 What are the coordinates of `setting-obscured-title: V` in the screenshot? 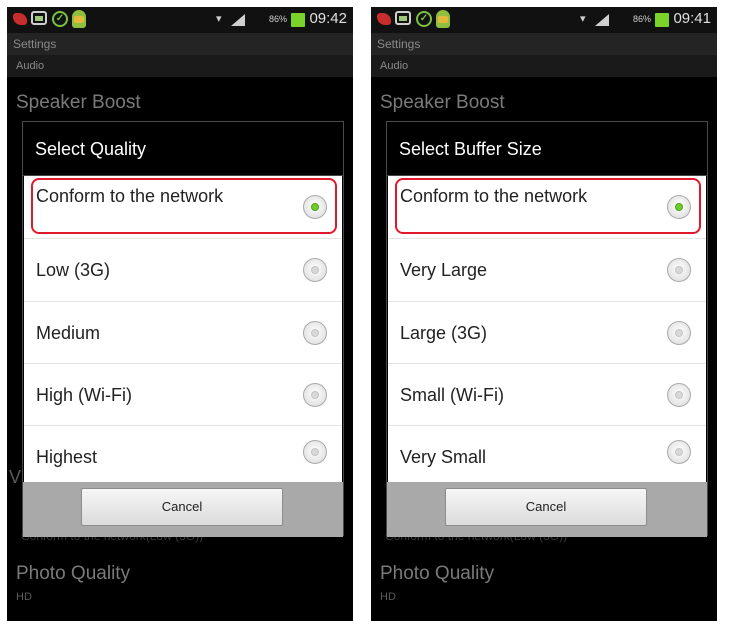 It's located at (15, 477).